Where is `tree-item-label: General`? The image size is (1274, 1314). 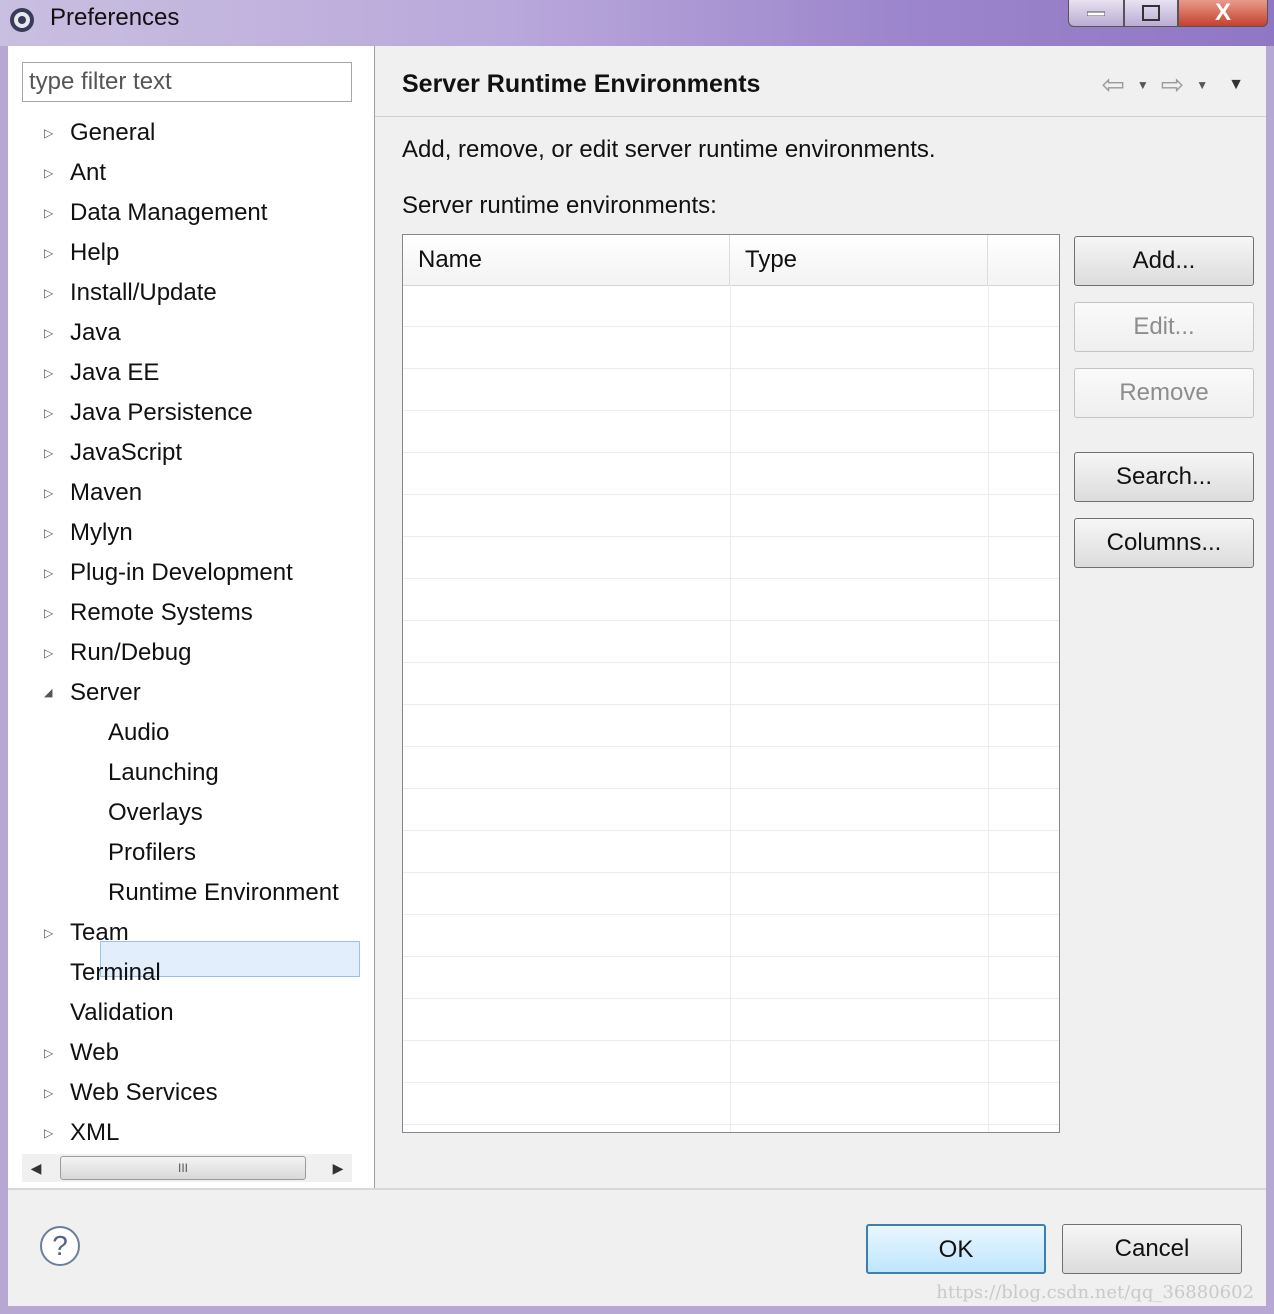 tree-item-label: General is located at coordinates (113, 132).